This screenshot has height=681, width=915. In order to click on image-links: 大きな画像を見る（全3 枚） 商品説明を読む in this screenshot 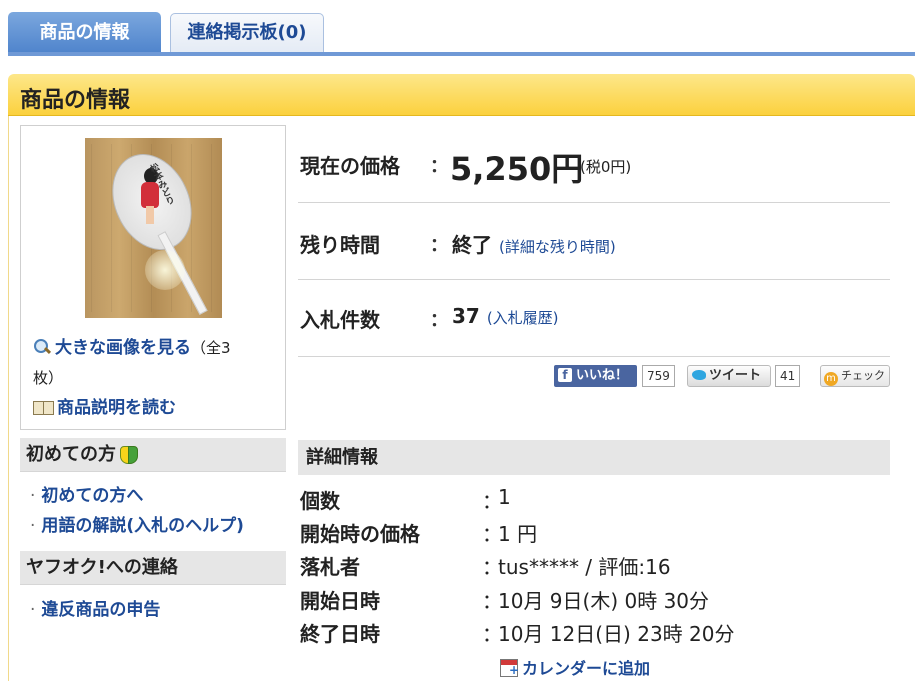, I will do `click(158, 378)`.